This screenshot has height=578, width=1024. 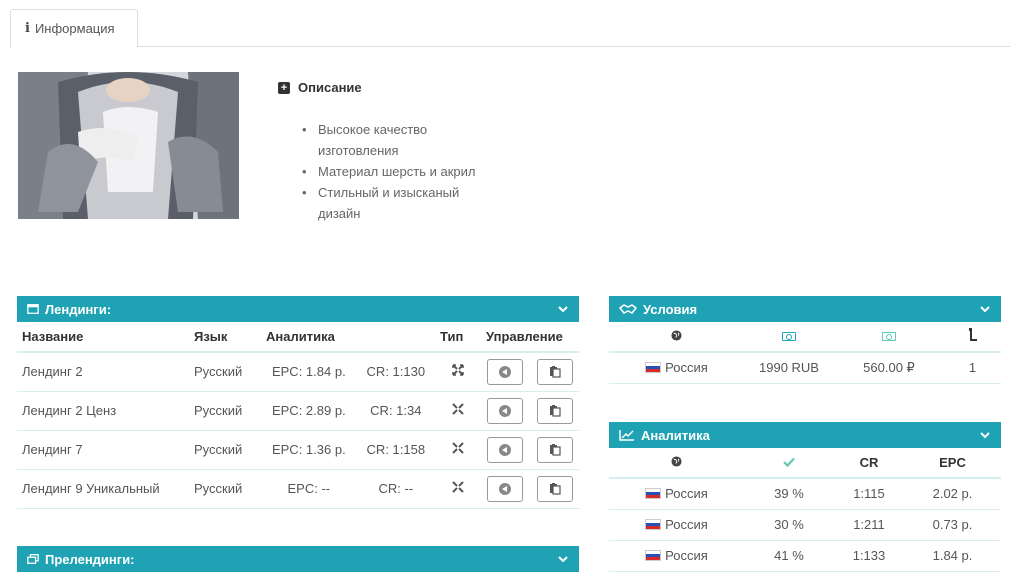 What do you see at coordinates (789, 556) in the screenshot?
I see `analytics-approve: 41 %` at bounding box center [789, 556].